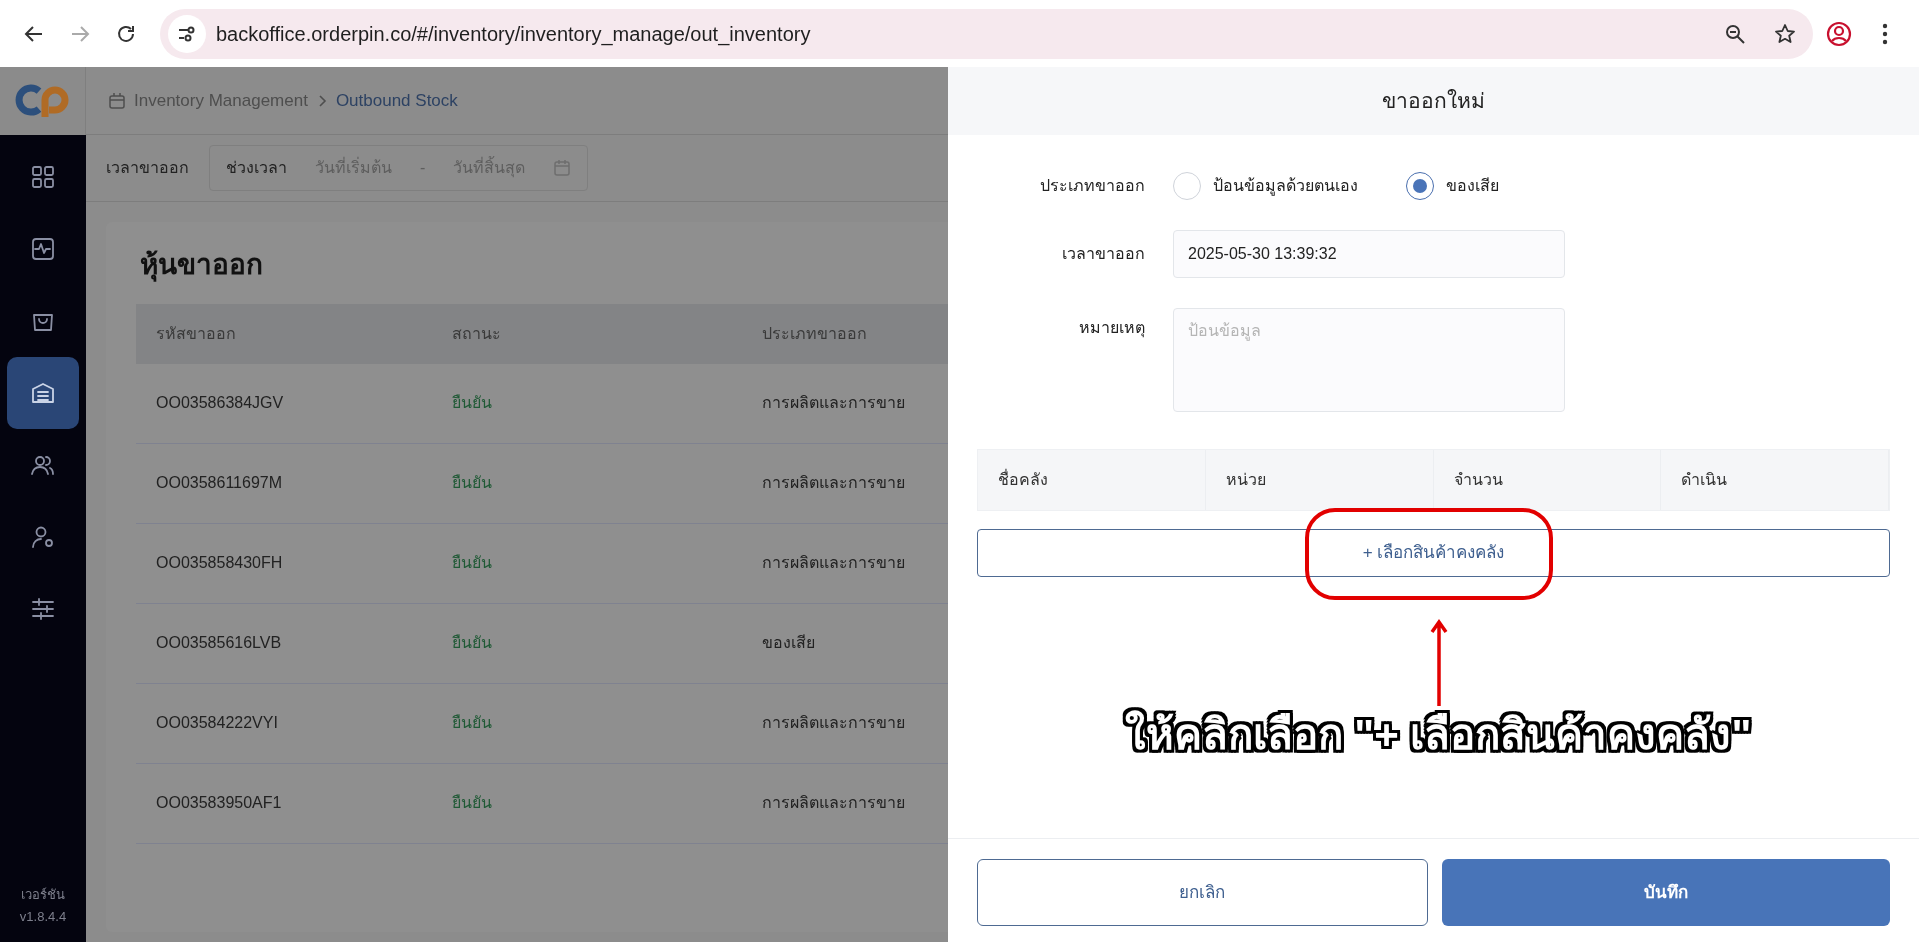 The image size is (1919, 942). Describe the element at coordinates (1438, 734) in the screenshot. I see `instruction-caption: ให้คลิกเลือก "+ เลือกสินค้าคงคลัง"` at that location.